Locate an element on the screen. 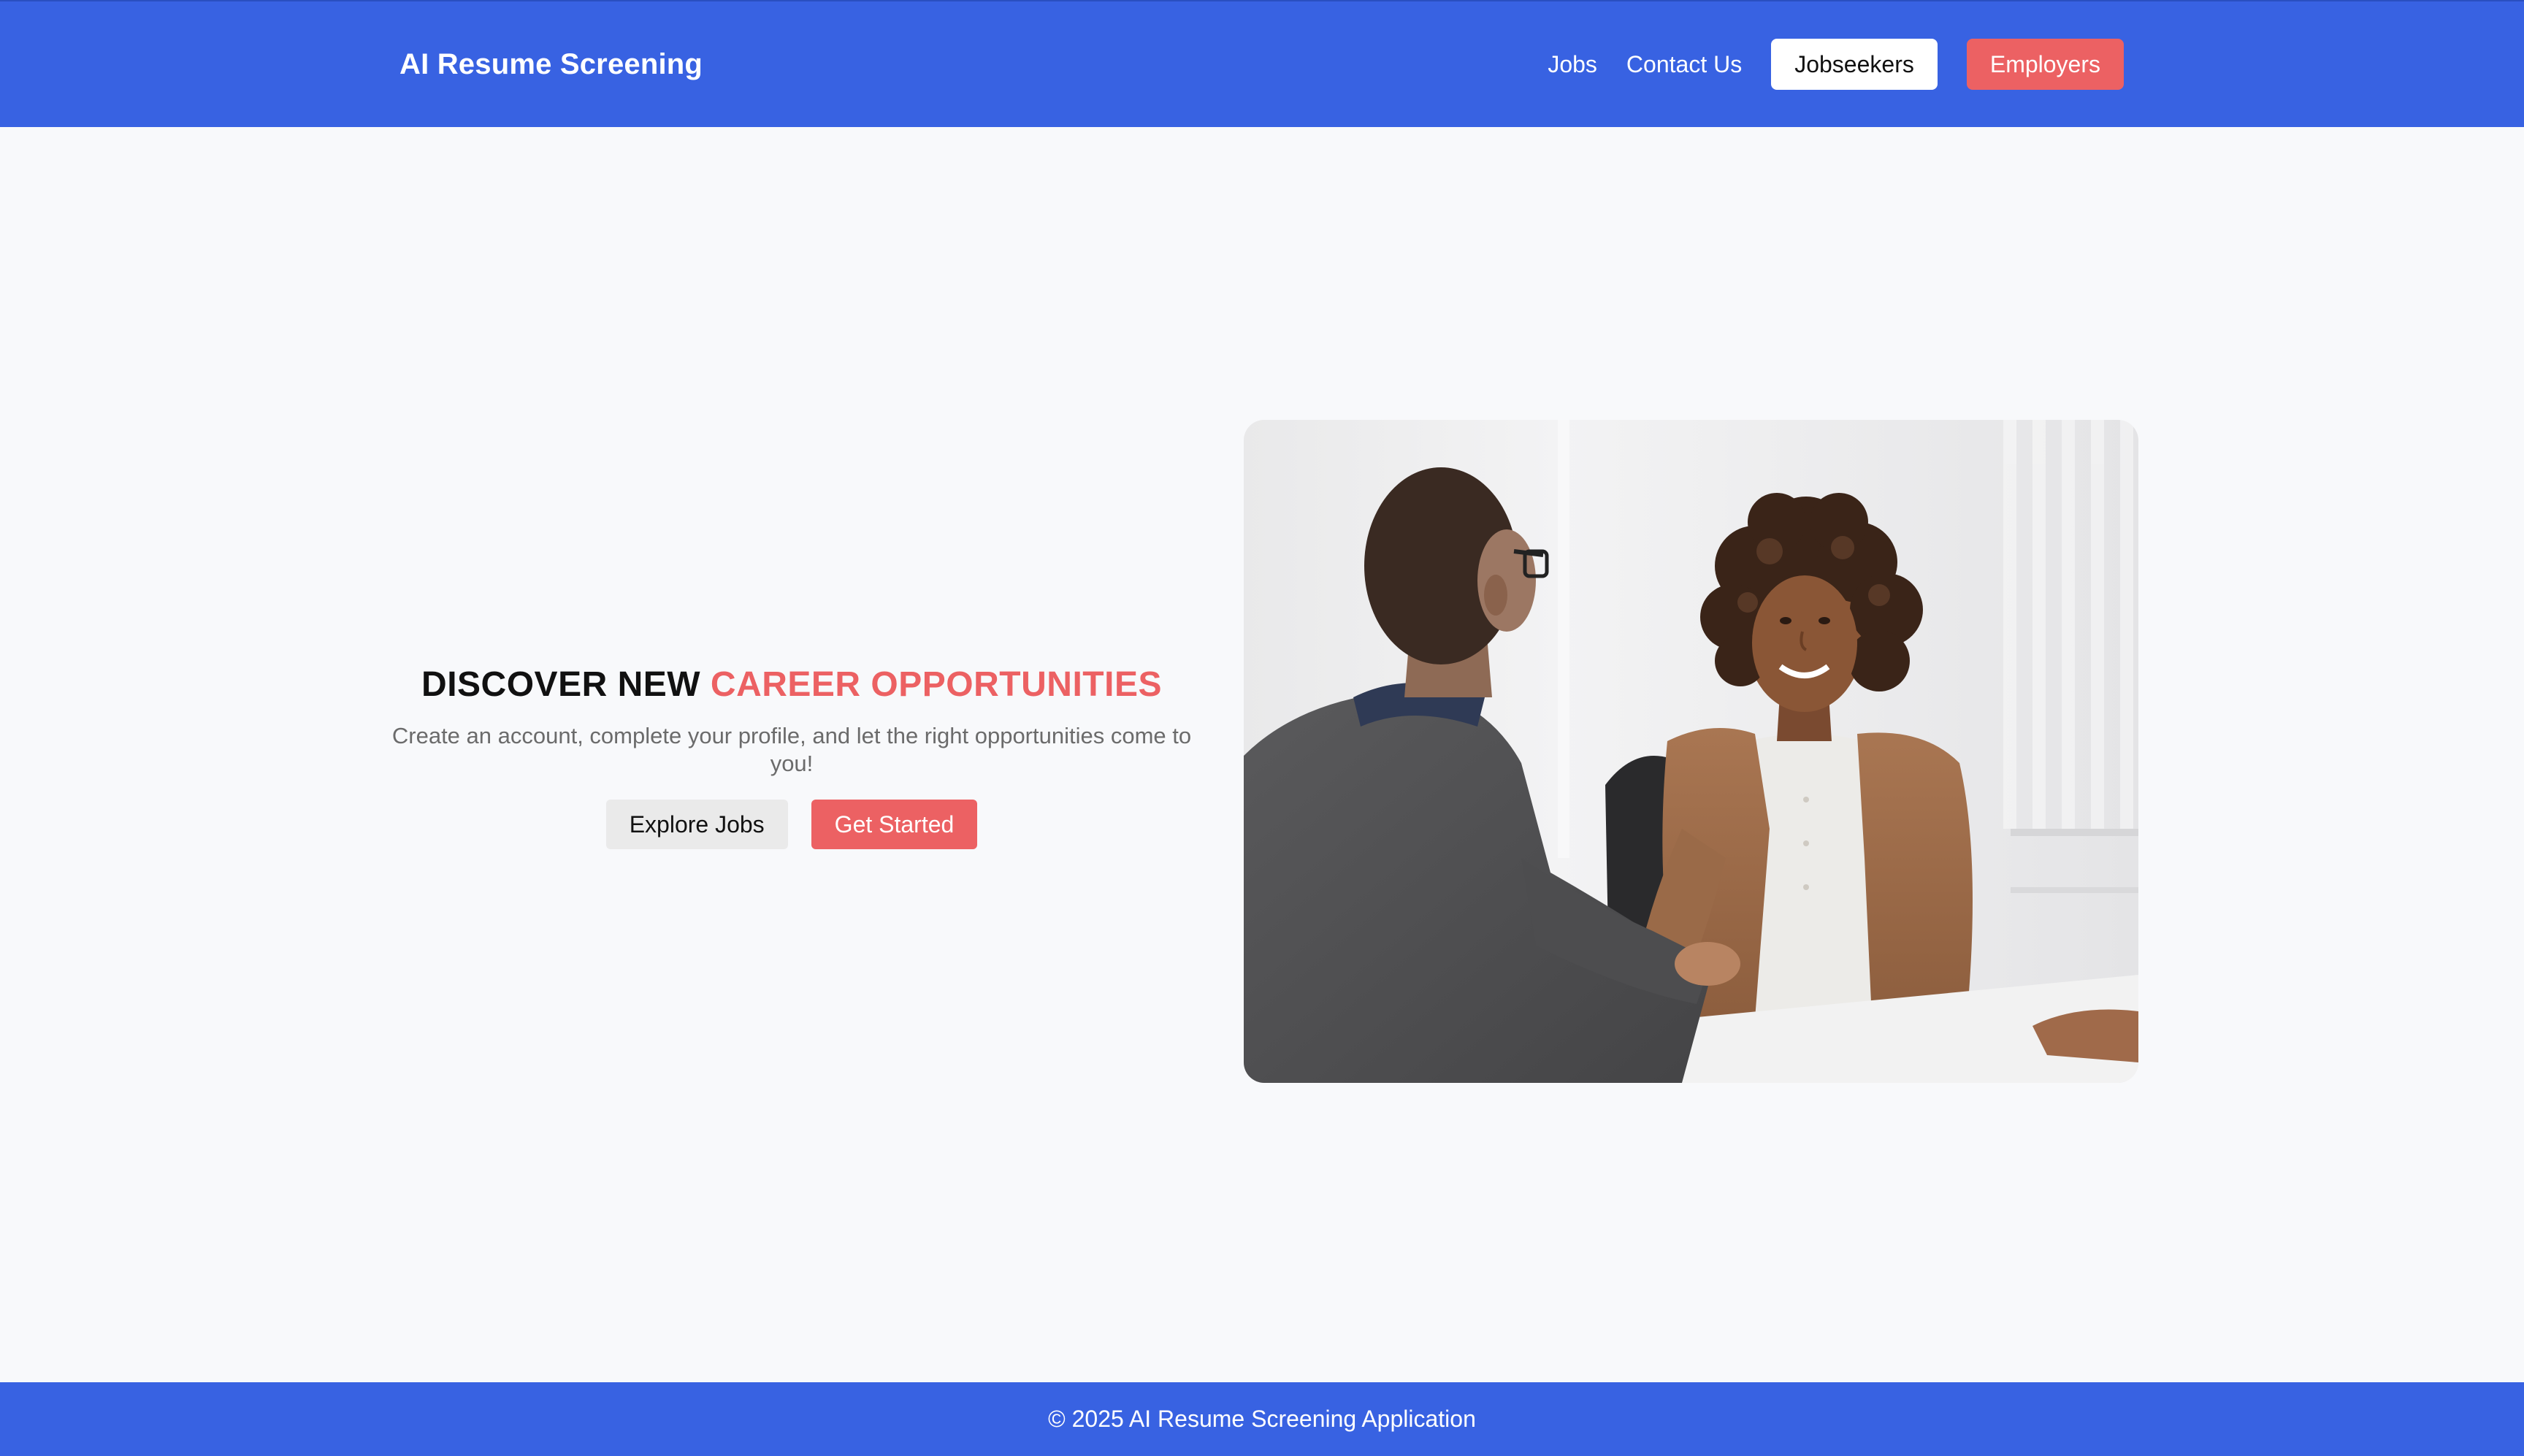  brand-logo-text: AI Resume Screening is located at coordinates (551, 64).